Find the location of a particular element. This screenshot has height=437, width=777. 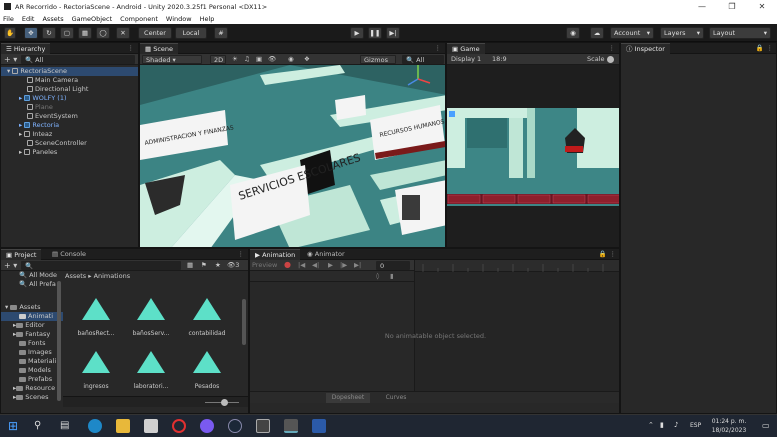

prev-key-button: ◀| is located at coordinates (315, 265).